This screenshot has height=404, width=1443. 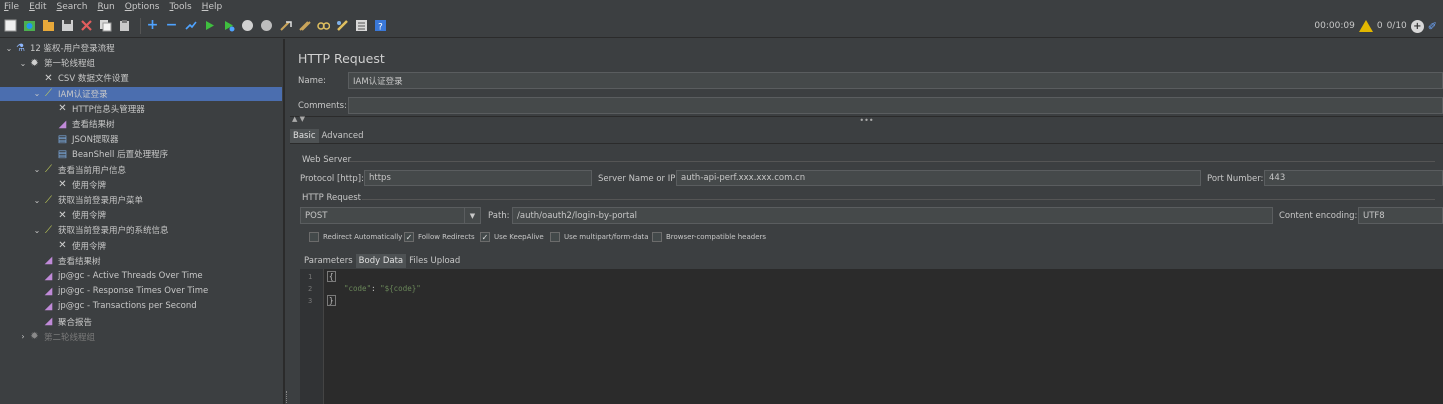 What do you see at coordinates (380, 25) in the screenshot?
I see `help-icon: ?` at bounding box center [380, 25].